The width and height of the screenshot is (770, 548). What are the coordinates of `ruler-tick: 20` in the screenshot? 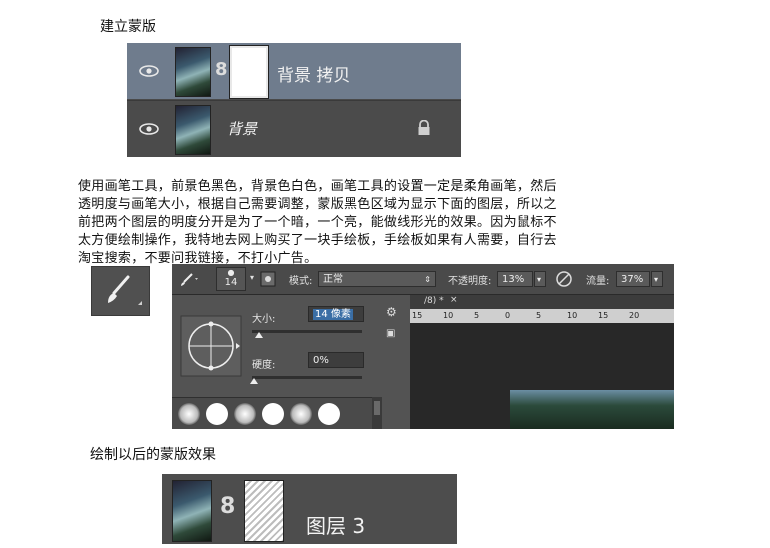 It's located at (634, 315).